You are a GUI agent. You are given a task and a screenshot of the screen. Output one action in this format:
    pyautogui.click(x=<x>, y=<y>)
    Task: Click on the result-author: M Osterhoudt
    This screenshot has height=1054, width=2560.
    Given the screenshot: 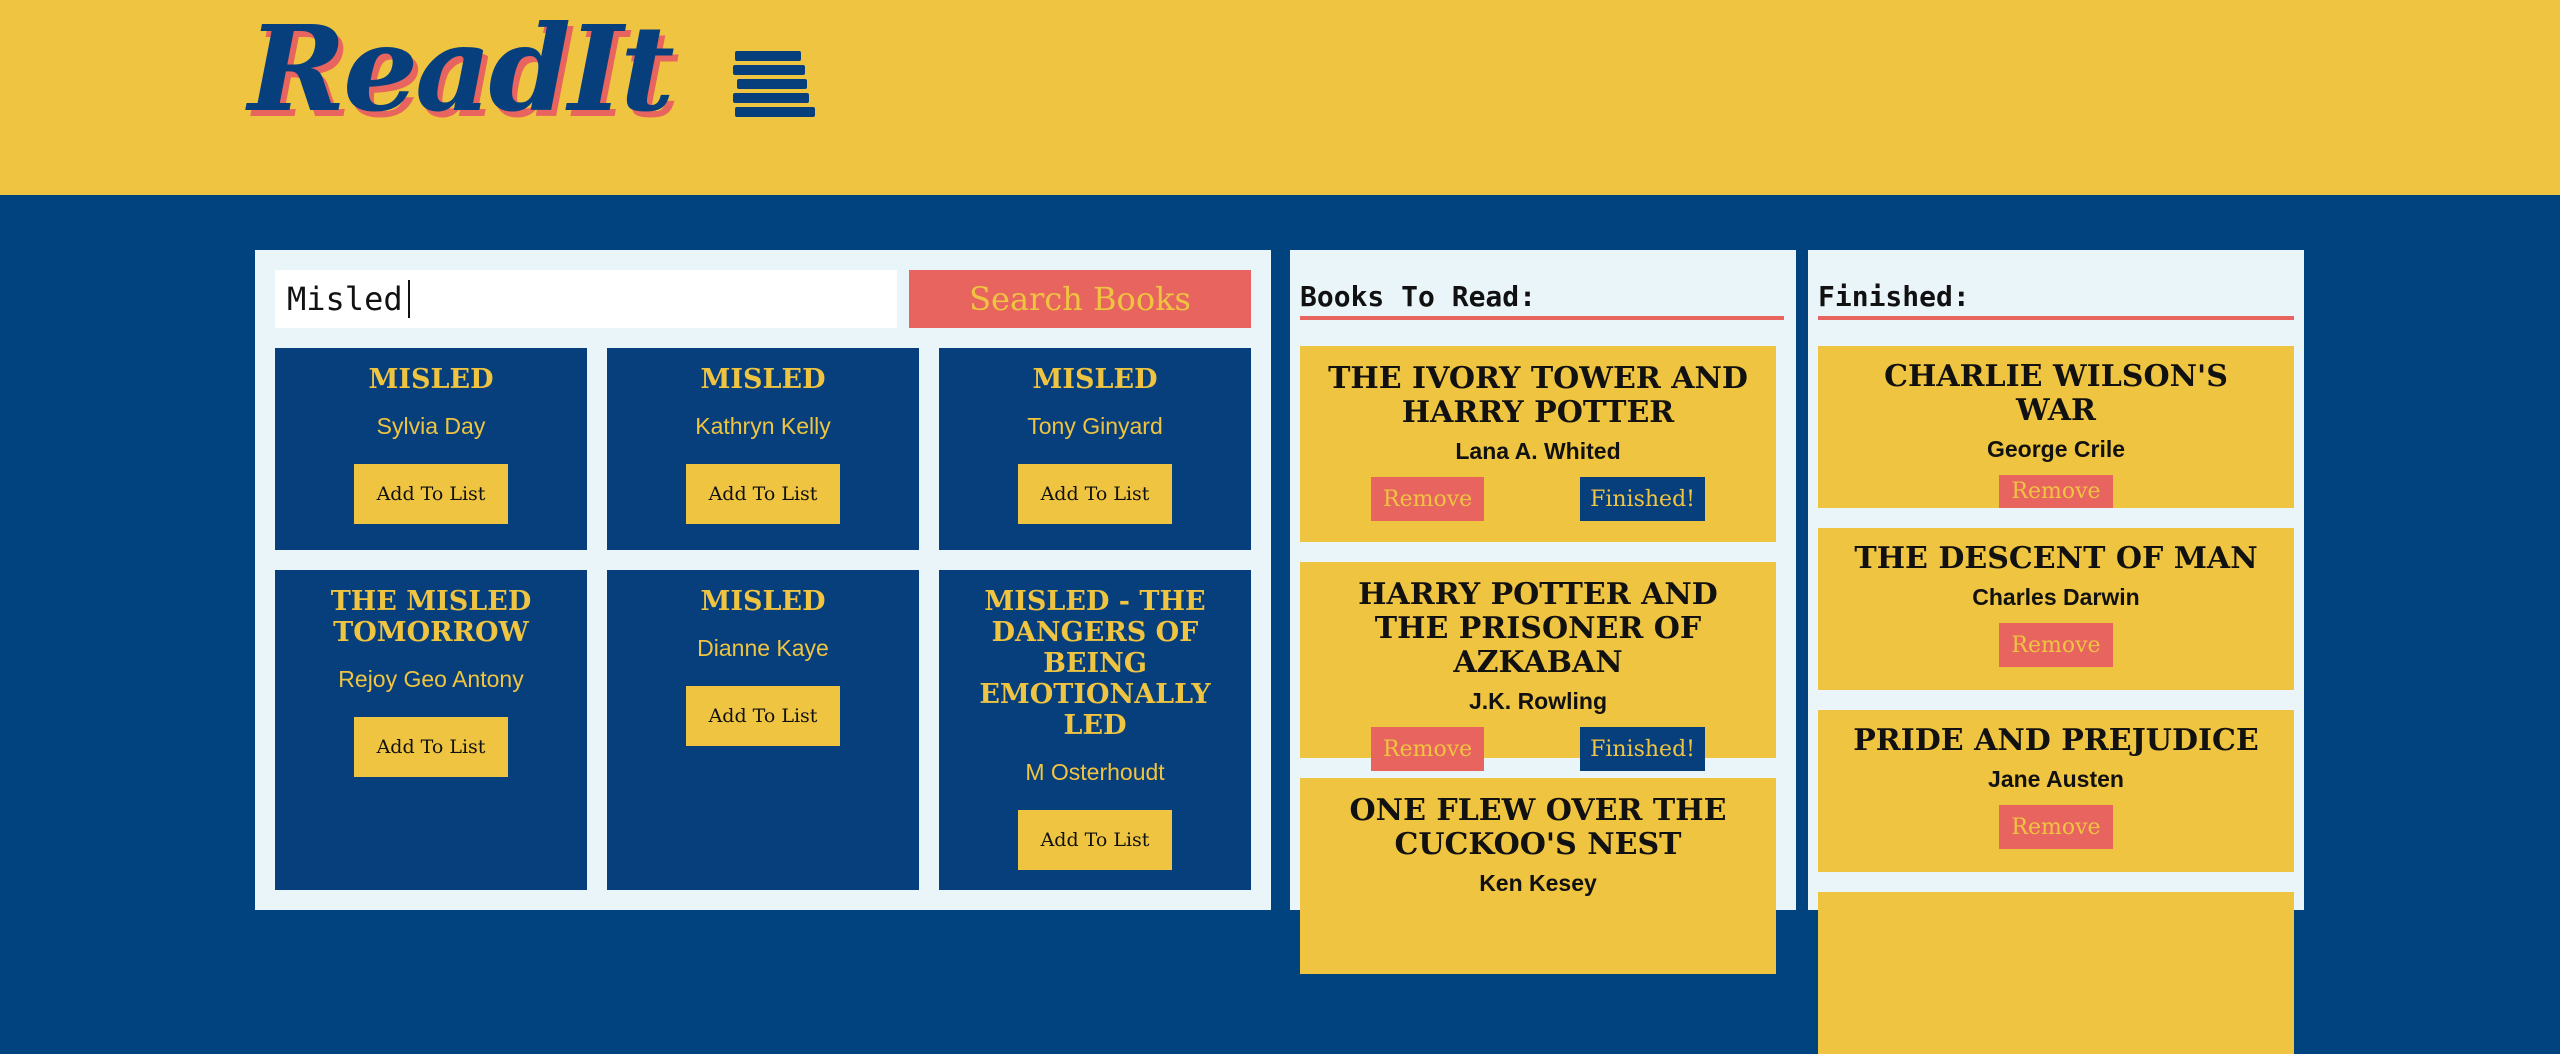 What is the action you would take?
    pyautogui.click(x=1095, y=772)
    